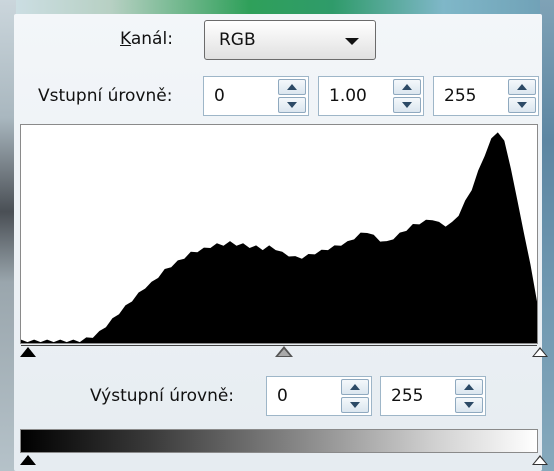  What do you see at coordinates (282, 396) in the screenshot?
I see `output-black-value: 0` at bounding box center [282, 396].